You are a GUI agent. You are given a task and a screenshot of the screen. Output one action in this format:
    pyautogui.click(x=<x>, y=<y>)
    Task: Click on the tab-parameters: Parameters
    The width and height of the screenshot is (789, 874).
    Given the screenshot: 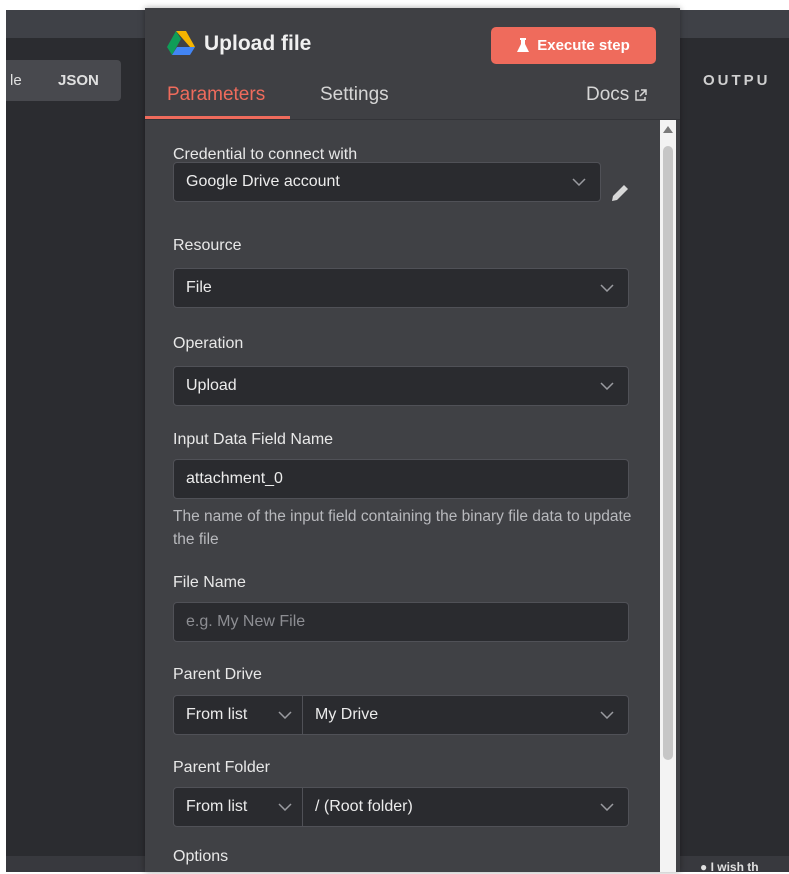 What is the action you would take?
    pyautogui.click(x=216, y=95)
    